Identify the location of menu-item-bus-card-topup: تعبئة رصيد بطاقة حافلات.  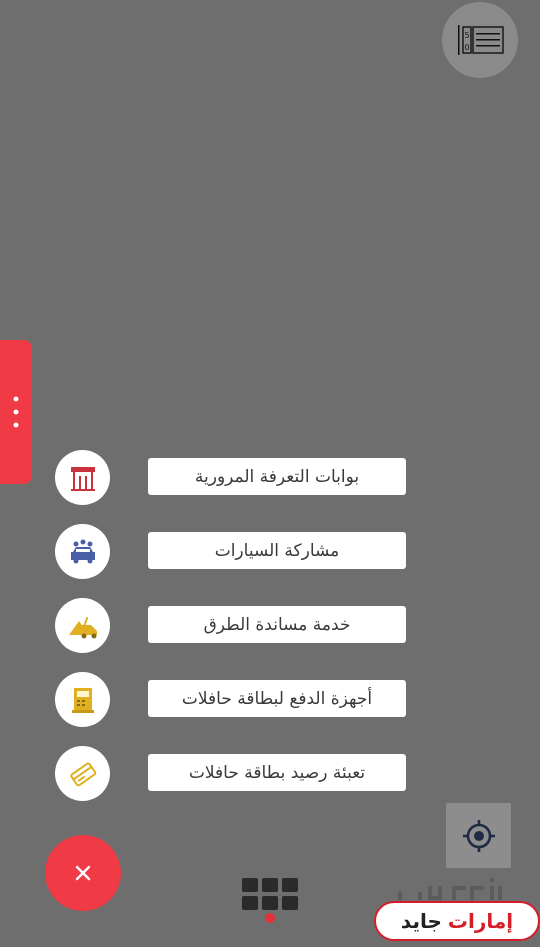
(270, 774).